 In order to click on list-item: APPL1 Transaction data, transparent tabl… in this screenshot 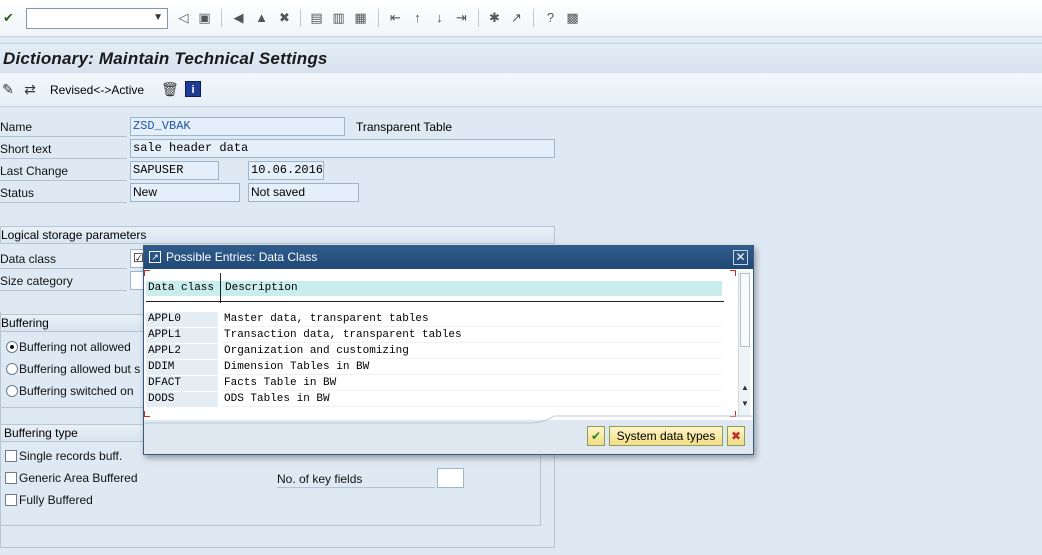, I will do `click(434, 336)`.